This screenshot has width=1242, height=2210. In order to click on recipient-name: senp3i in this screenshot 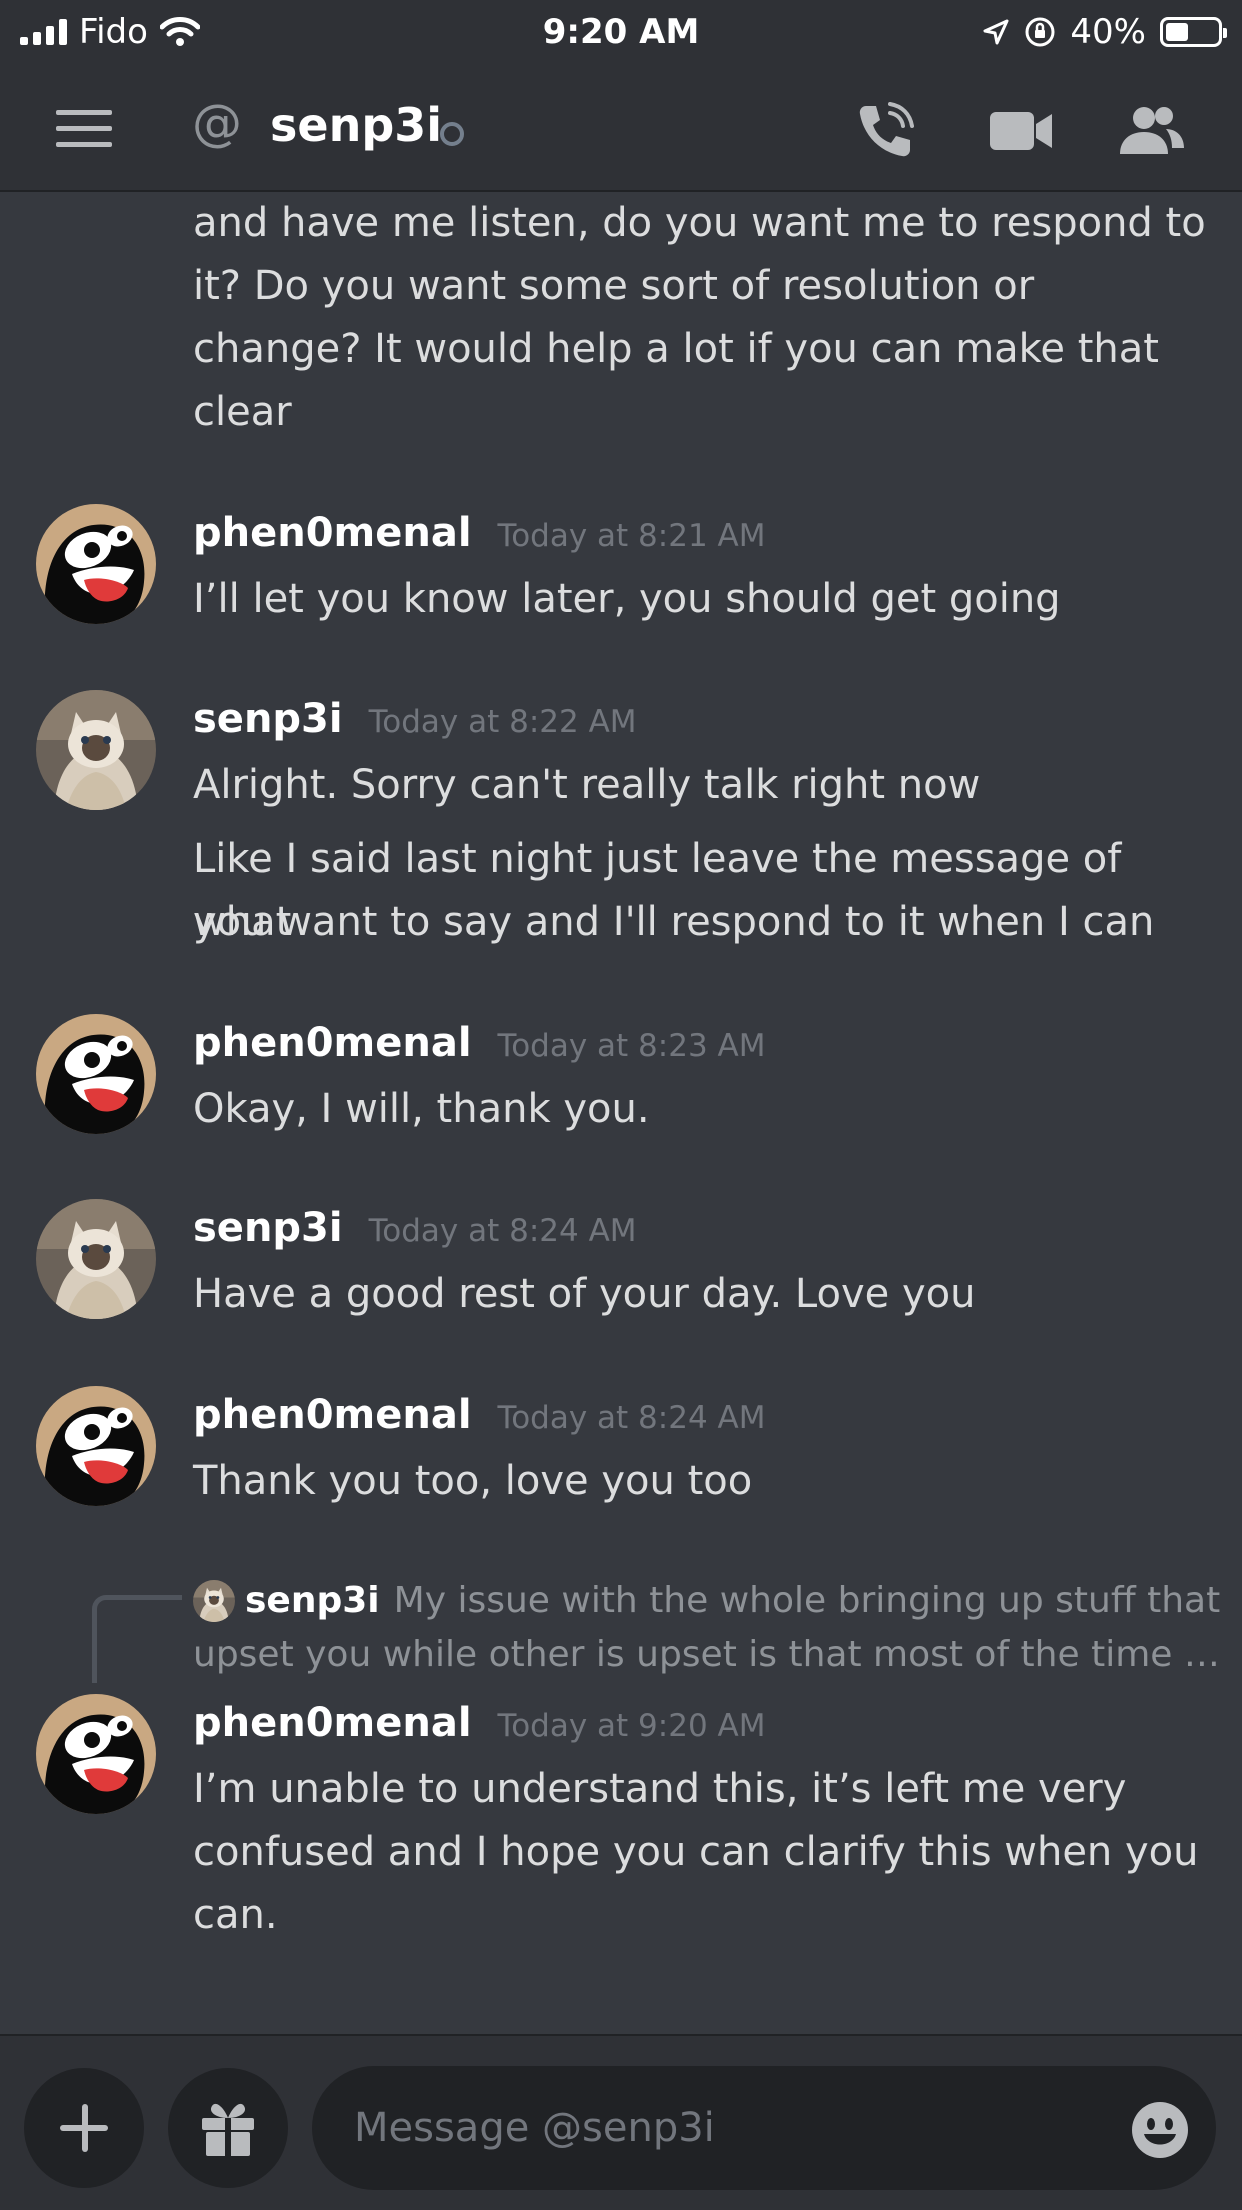, I will do `click(356, 125)`.